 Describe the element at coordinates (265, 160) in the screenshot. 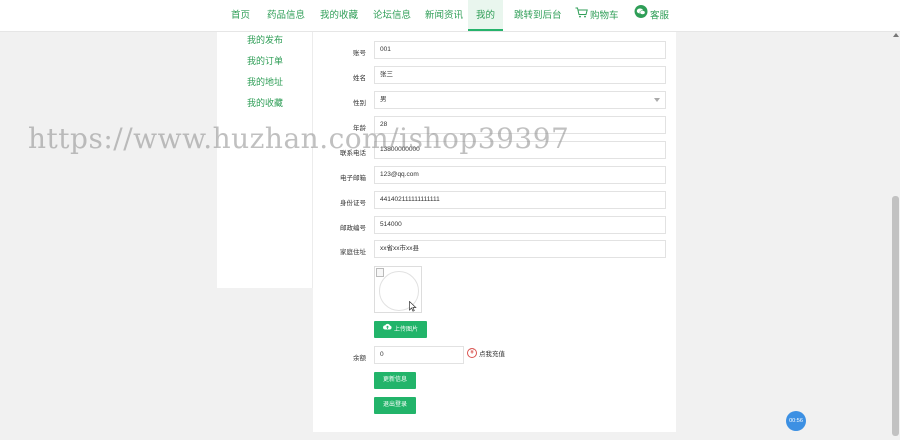

I see `sidebar: 我的发布 我的订单 我的地址 我的收藏` at that location.